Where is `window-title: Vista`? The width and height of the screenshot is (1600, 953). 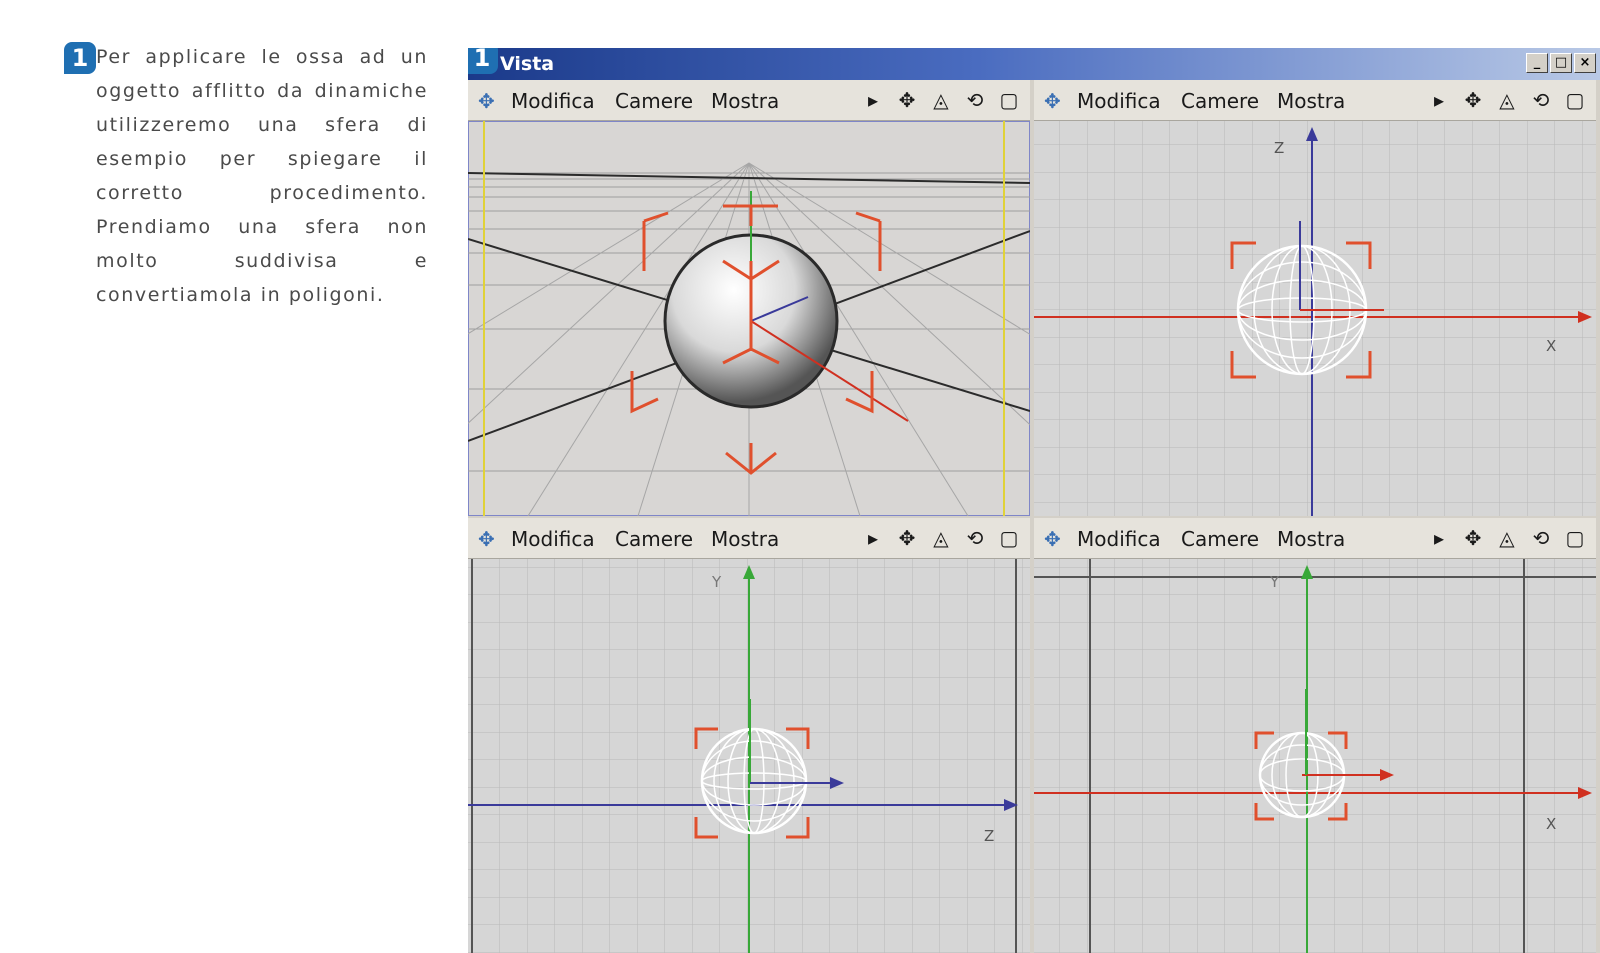 window-title: Vista is located at coordinates (527, 64).